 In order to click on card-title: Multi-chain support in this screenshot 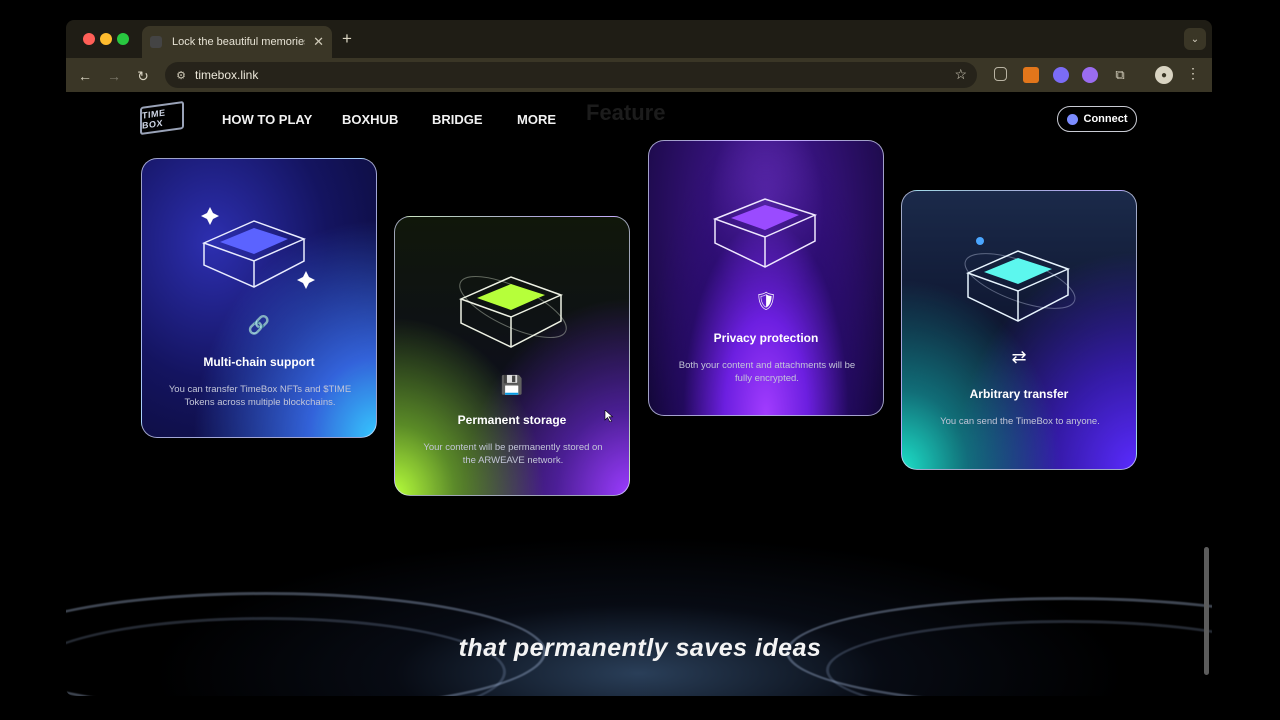, I will do `click(259, 362)`.